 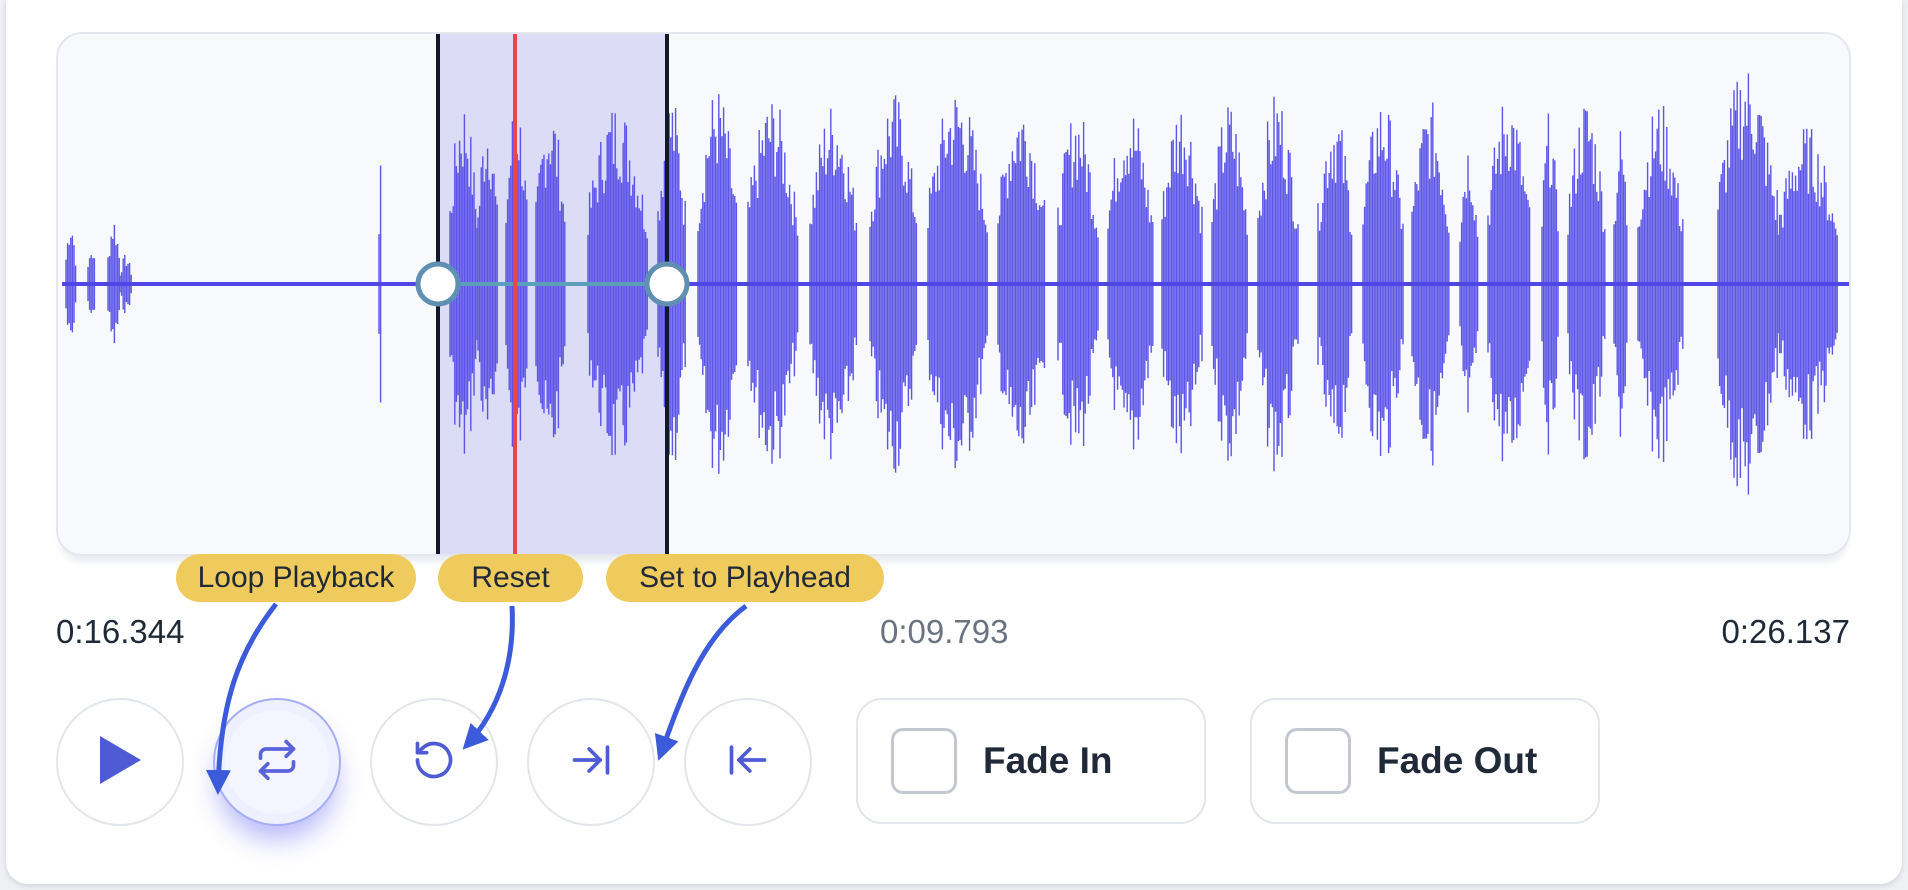 I want to click on reset-icon, so click(x=434, y=762).